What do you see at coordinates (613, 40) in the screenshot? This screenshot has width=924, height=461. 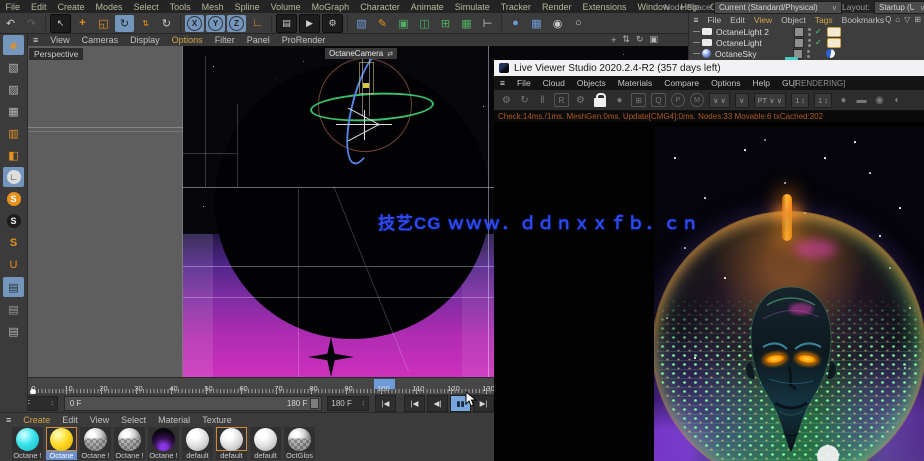 I see `pan-icon: +` at bounding box center [613, 40].